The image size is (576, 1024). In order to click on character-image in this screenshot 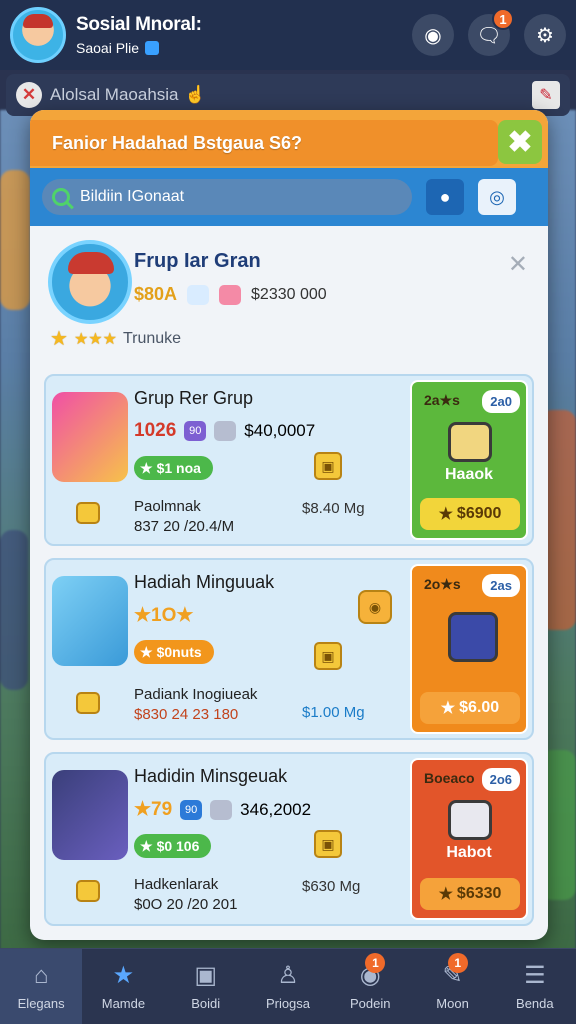, I will do `click(90, 621)`.